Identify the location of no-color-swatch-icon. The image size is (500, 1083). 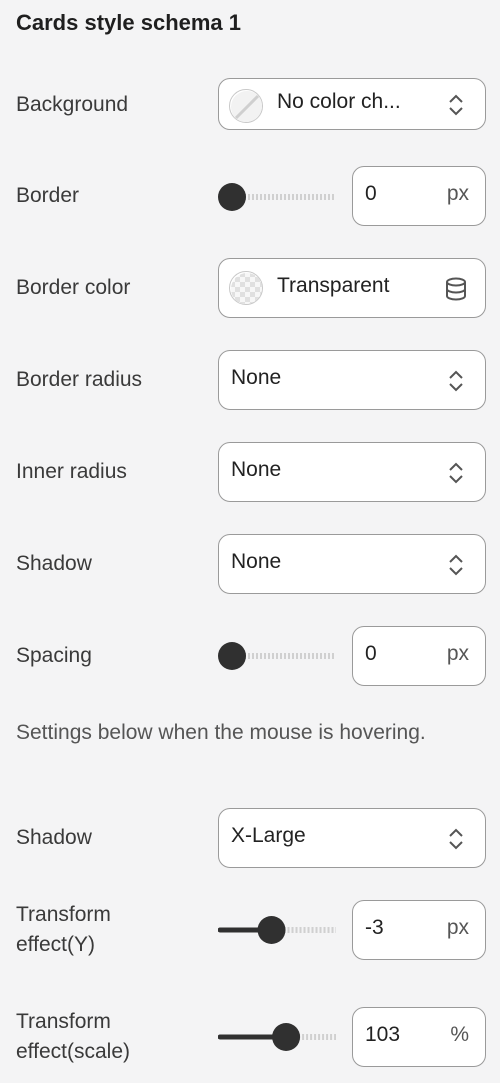
(246, 106).